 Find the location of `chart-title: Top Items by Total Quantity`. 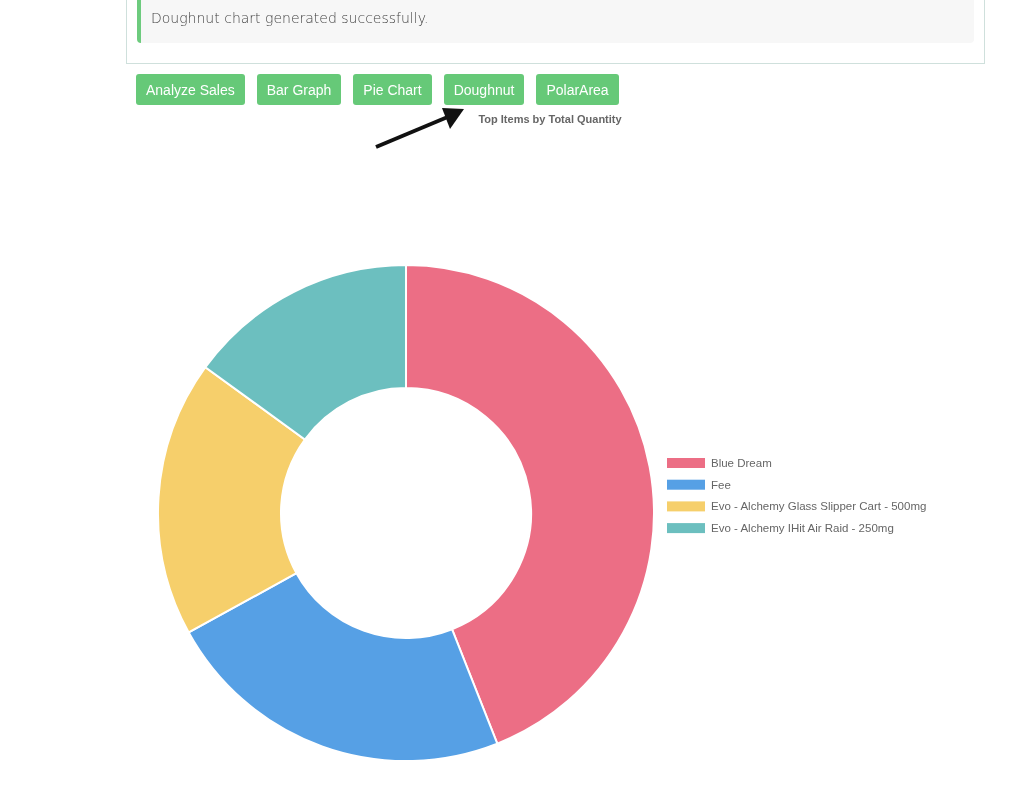

chart-title: Top Items by Total Quantity is located at coordinates (550, 119).